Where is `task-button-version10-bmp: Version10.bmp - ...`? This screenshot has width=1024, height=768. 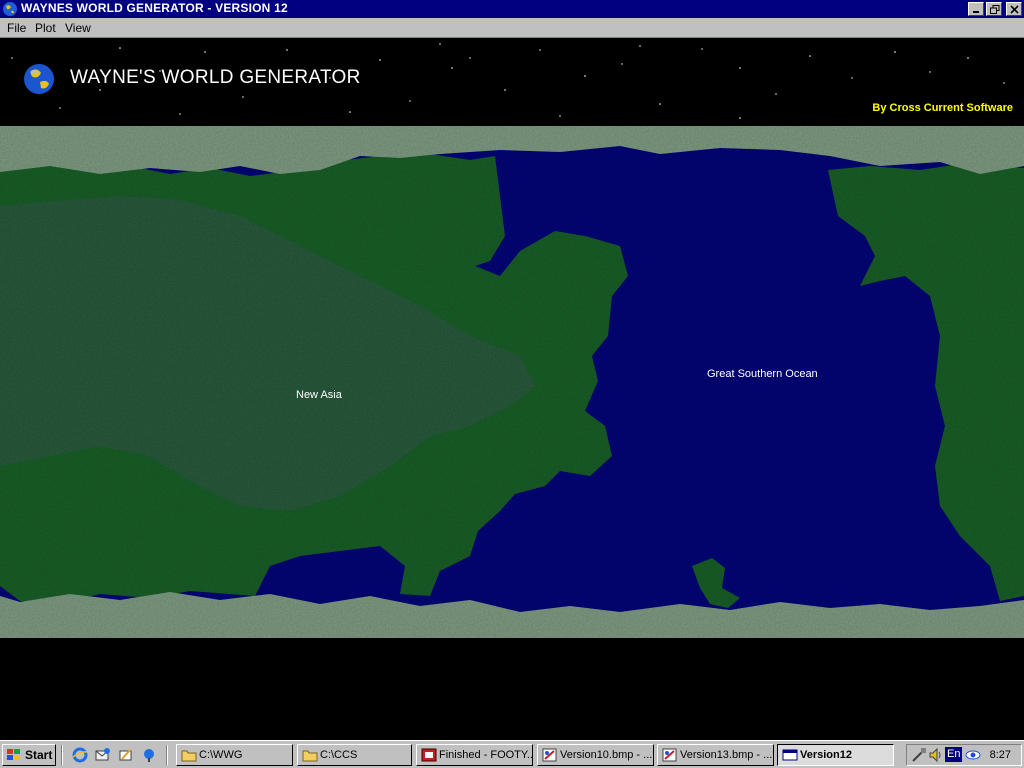 task-button-version10-bmp: Version10.bmp - ... is located at coordinates (595, 755).